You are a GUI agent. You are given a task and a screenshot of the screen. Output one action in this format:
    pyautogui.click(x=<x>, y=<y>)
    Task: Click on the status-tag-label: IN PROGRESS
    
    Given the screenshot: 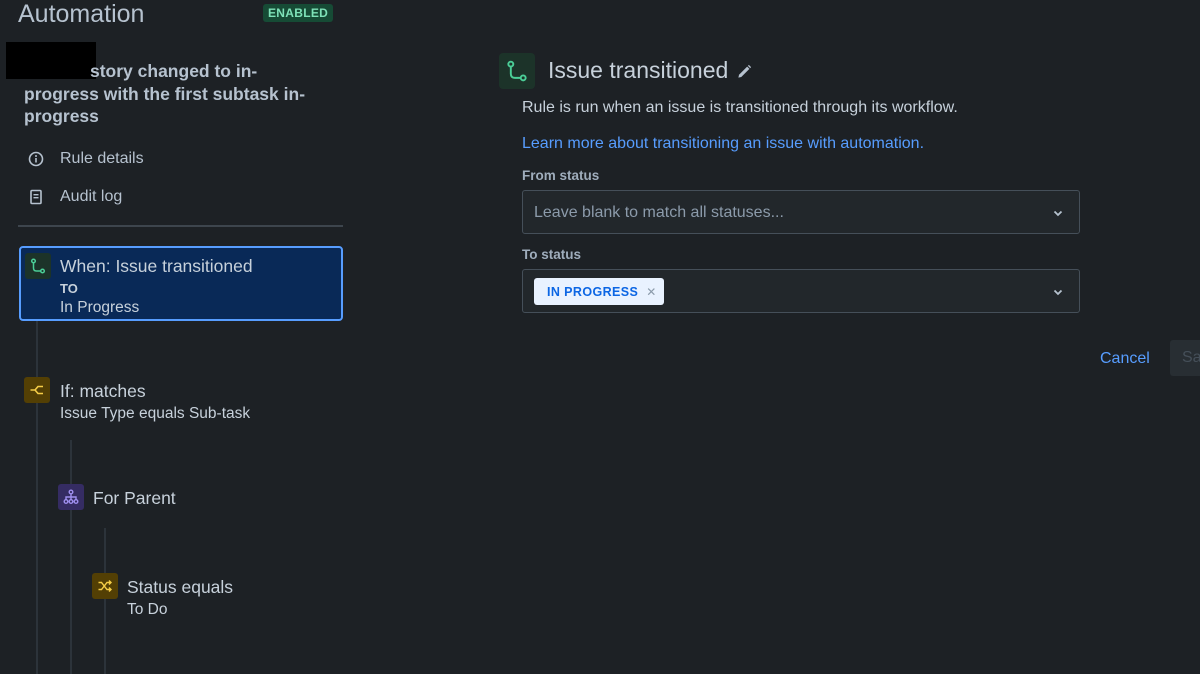 What is the action you would take?
    pyautogui.click(x=593, y=291)
    